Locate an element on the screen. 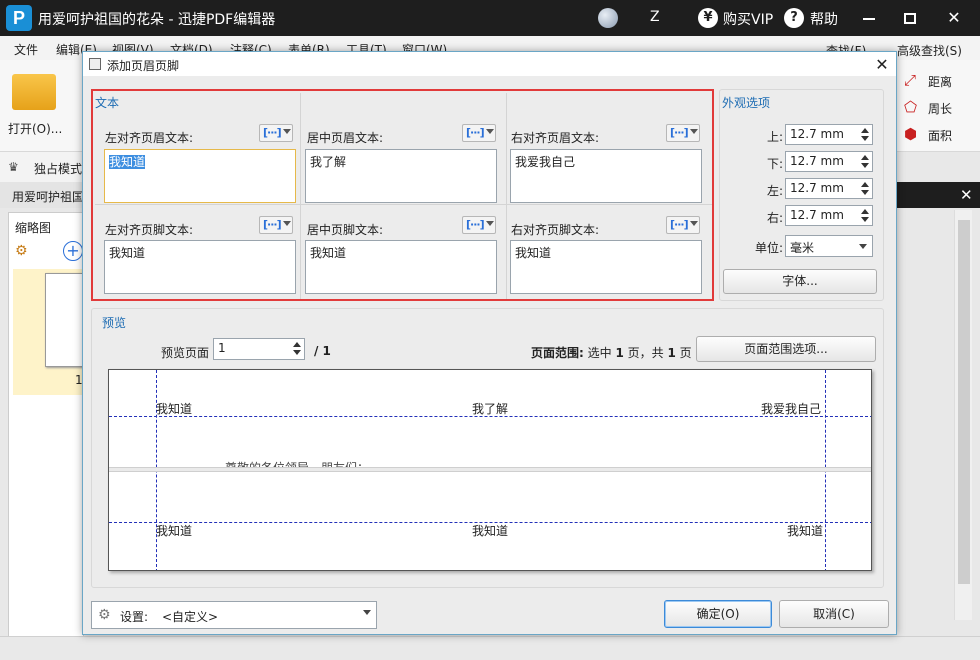  settings-select: ⚙ 设置: <自定义> is located at coordinates (234, 615).